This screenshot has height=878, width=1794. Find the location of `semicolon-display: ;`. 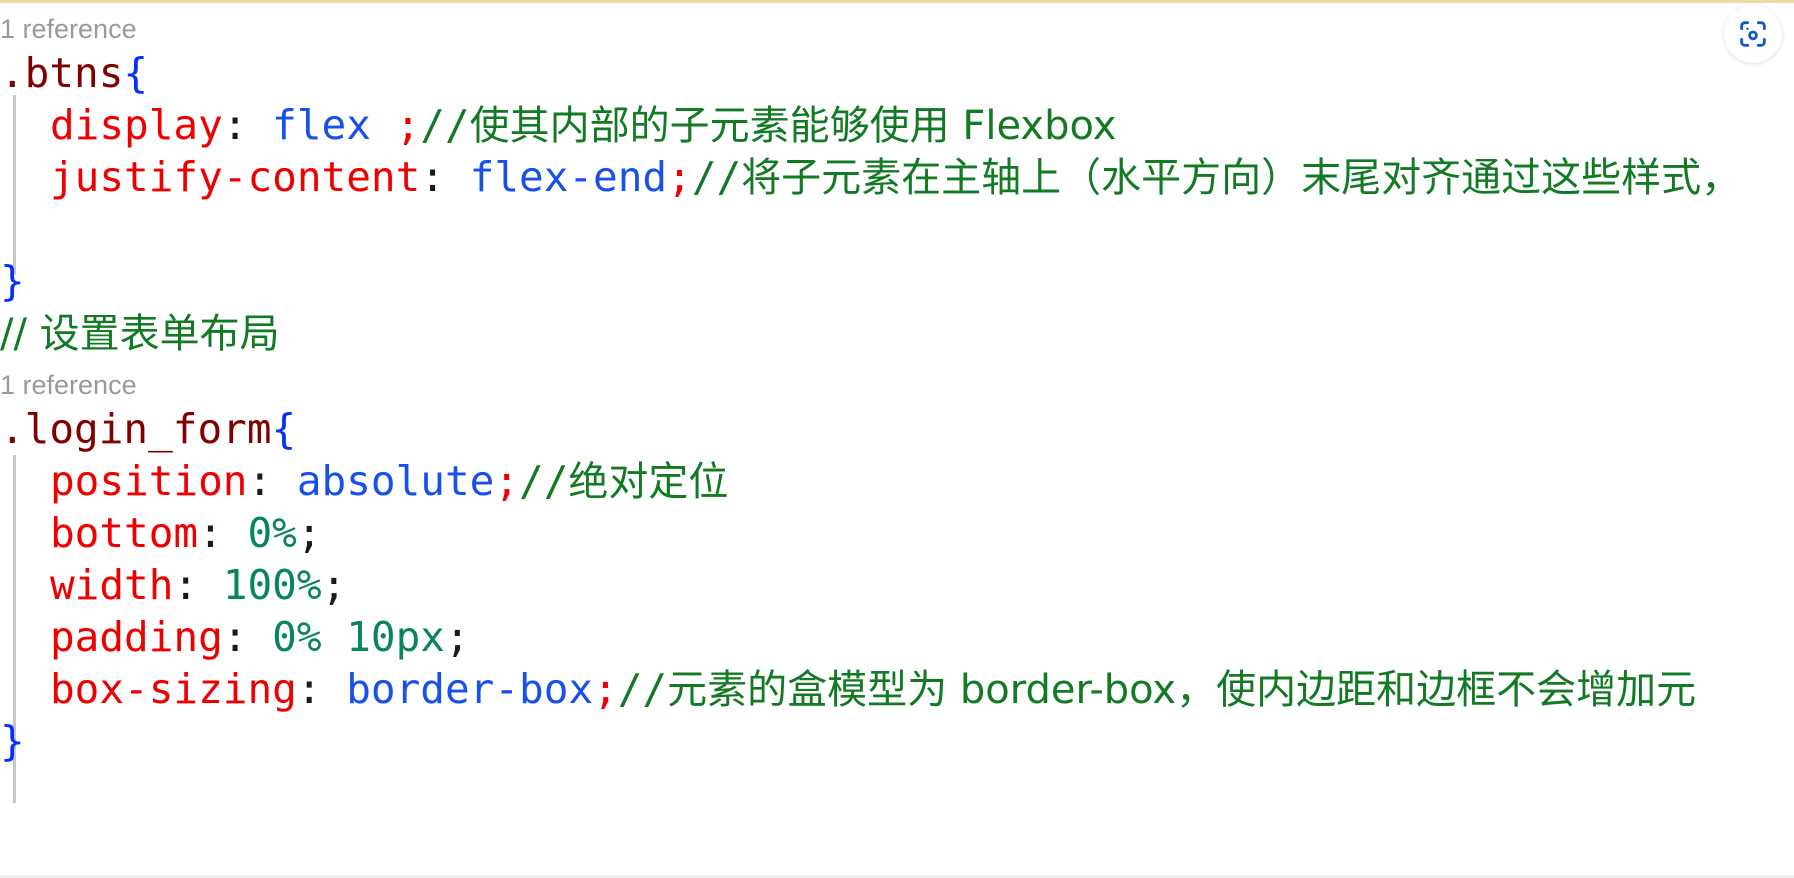

semicolon-display: ; is located at coordinates (408, 125).